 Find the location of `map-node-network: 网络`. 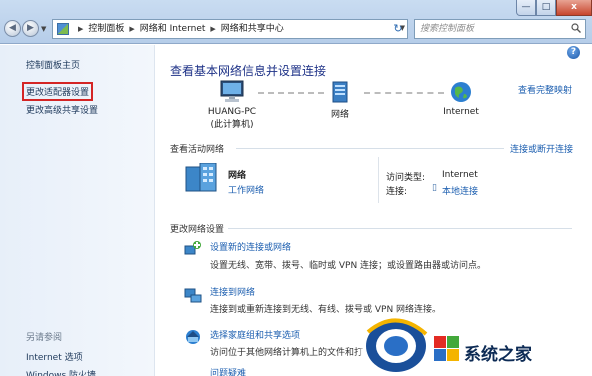

map-node-network: 网络 is located at coordinates (340, 100).